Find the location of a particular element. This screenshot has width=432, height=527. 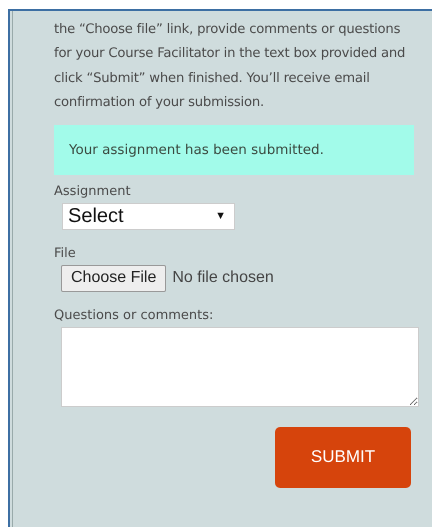

file-status: No file chosen is located at coordinates (223, 278).